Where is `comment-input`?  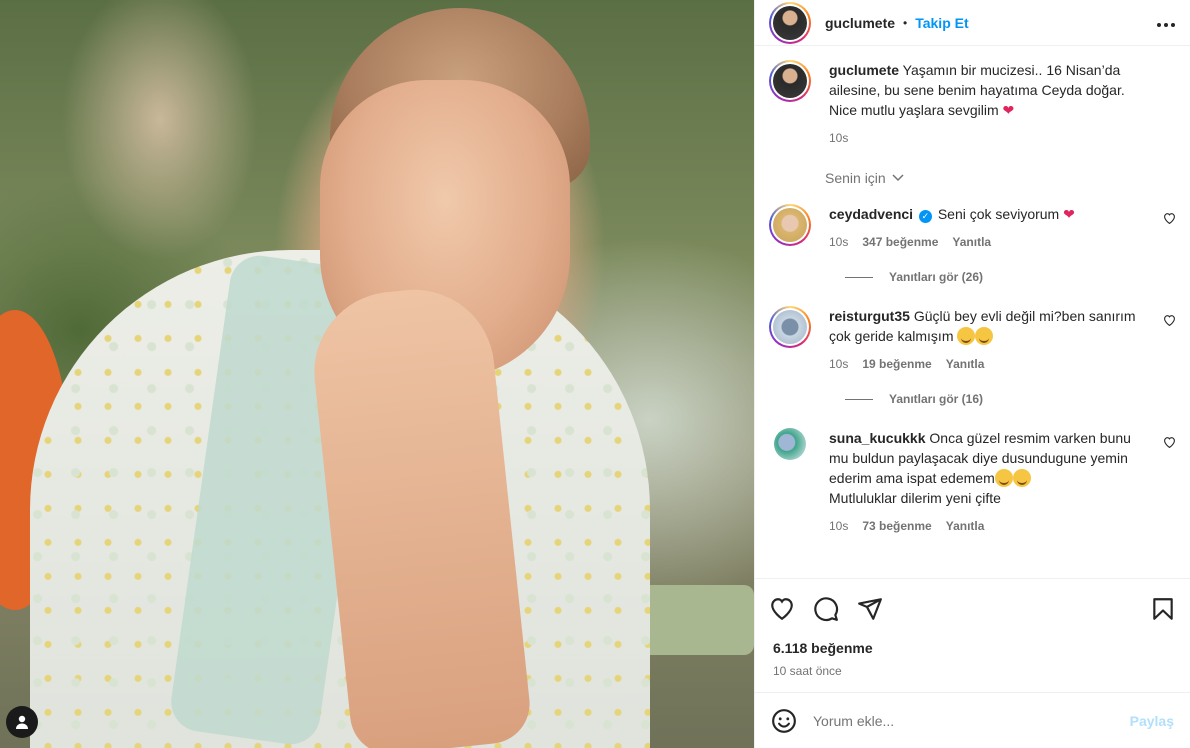
comment-input is located at coordinates (971, 720).